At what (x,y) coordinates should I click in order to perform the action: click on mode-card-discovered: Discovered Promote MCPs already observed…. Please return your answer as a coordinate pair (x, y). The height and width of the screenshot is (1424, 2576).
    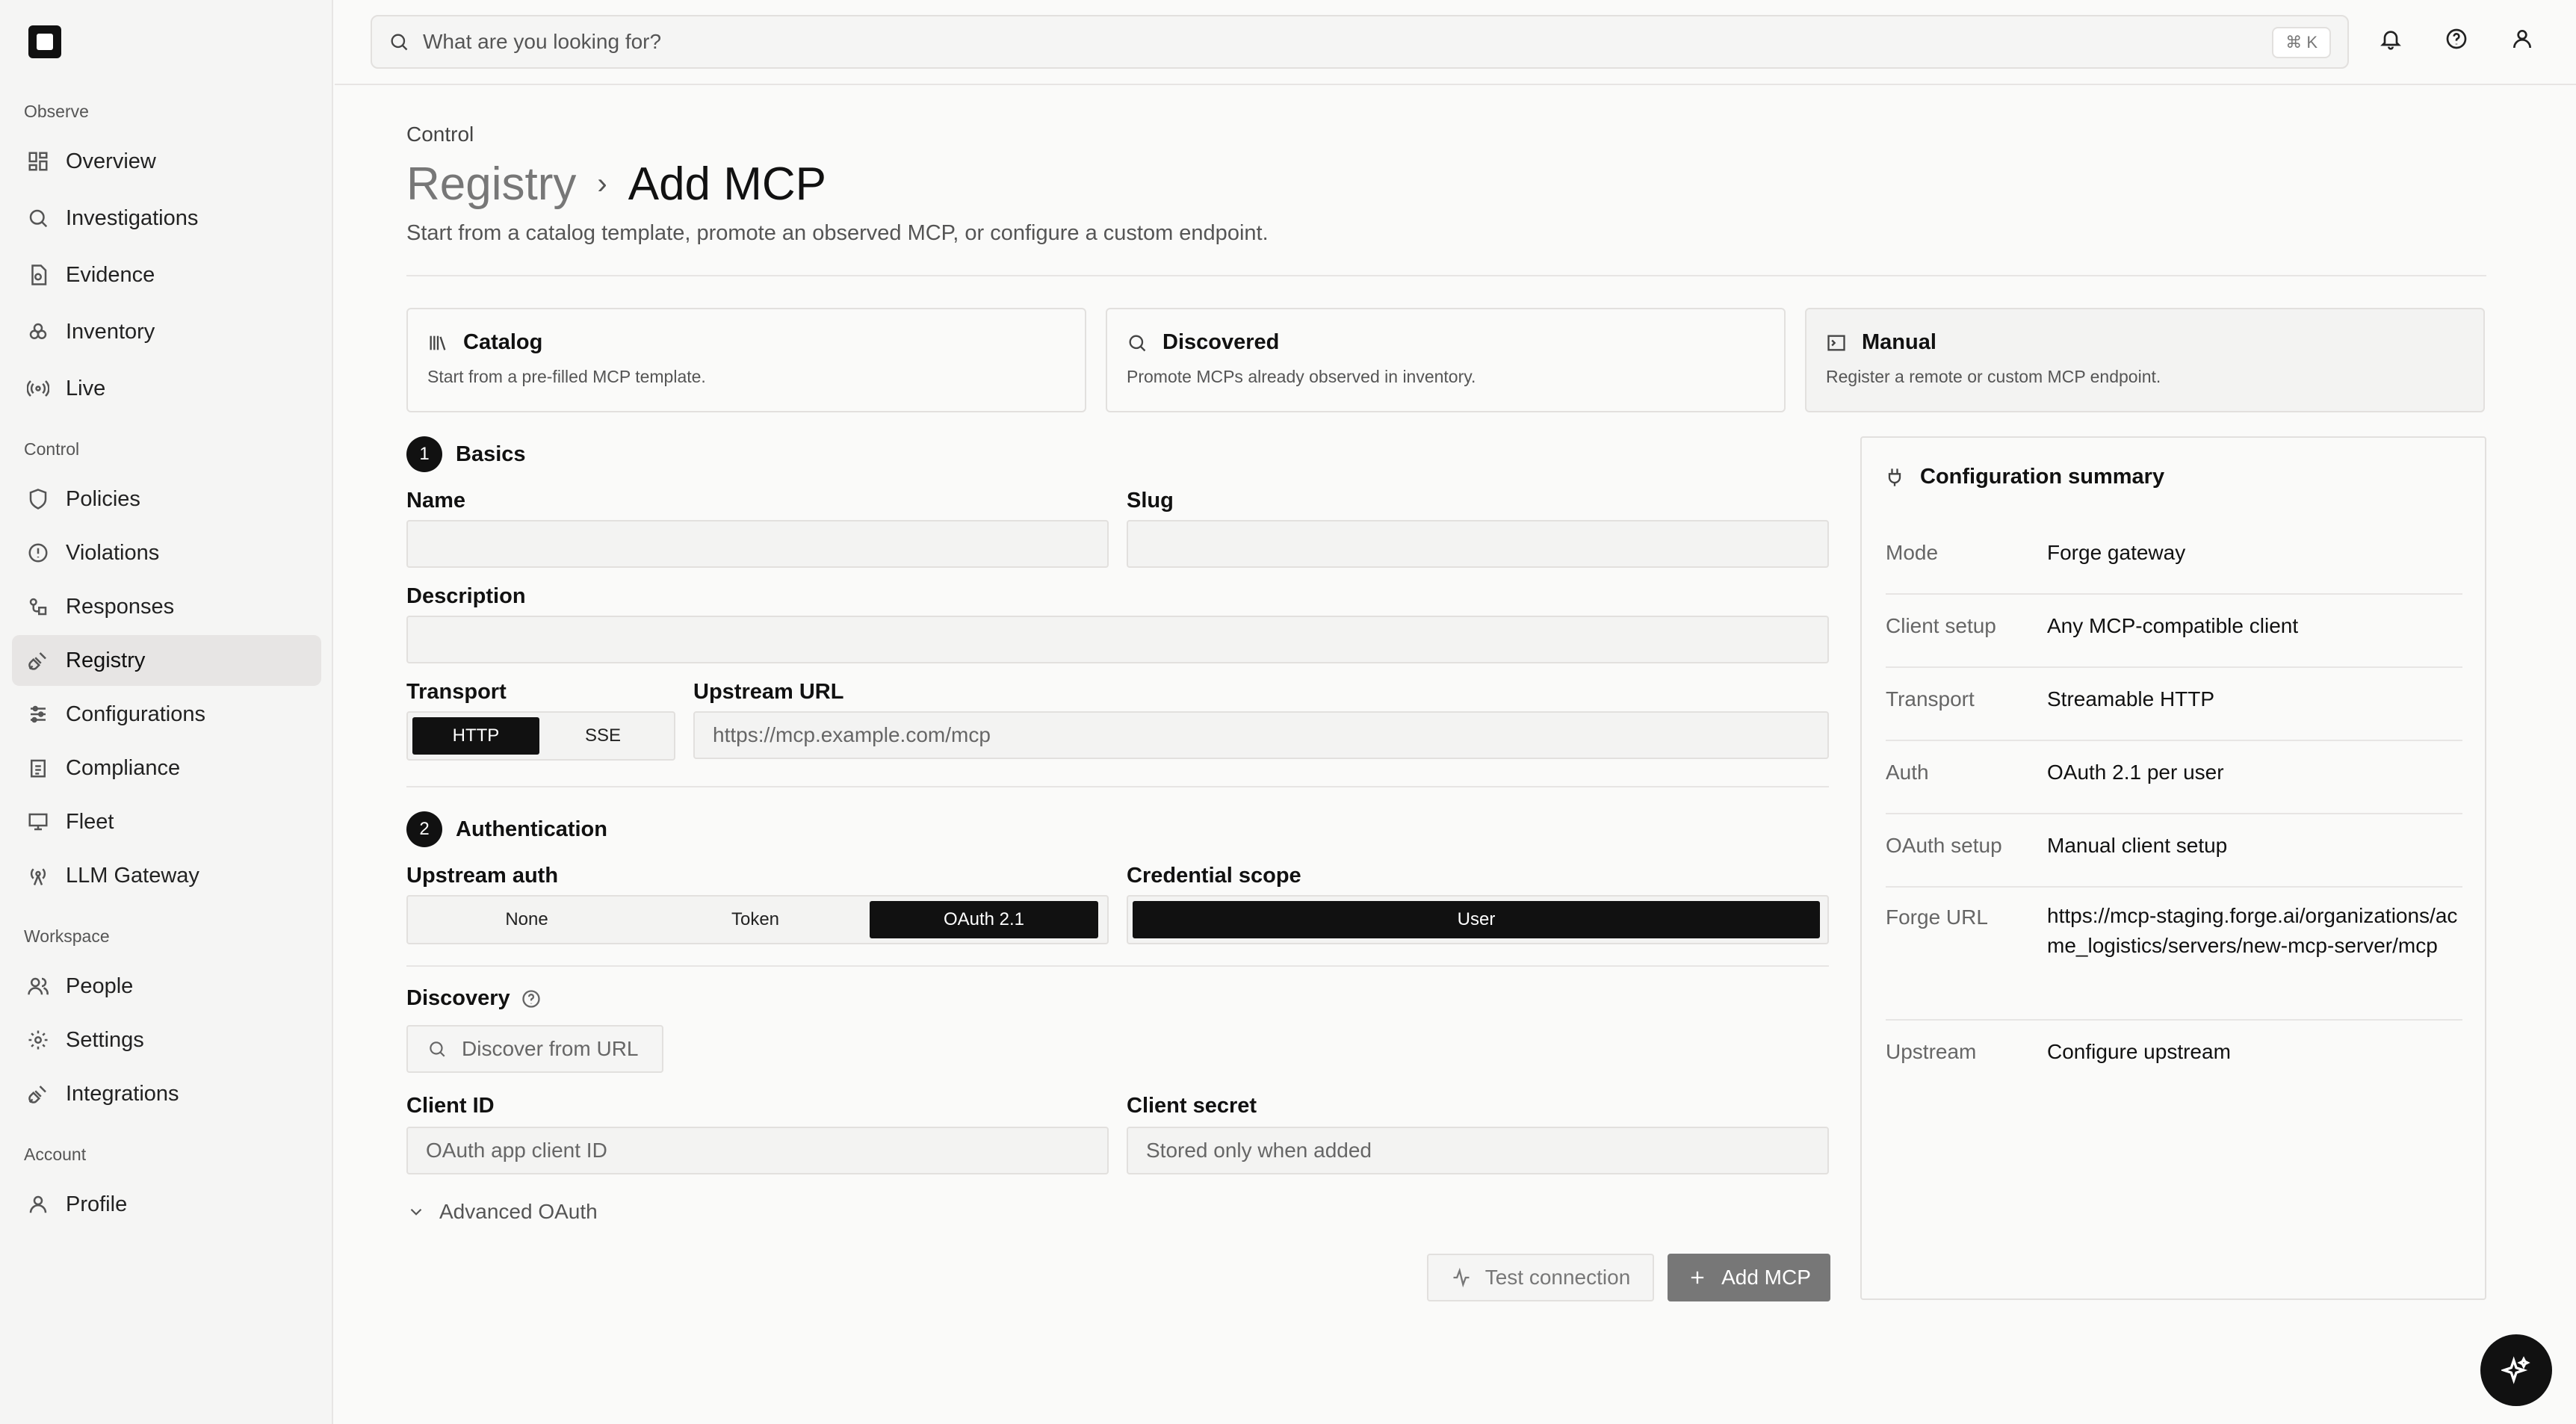
    Looking at the image, I should click on (1446, 360).